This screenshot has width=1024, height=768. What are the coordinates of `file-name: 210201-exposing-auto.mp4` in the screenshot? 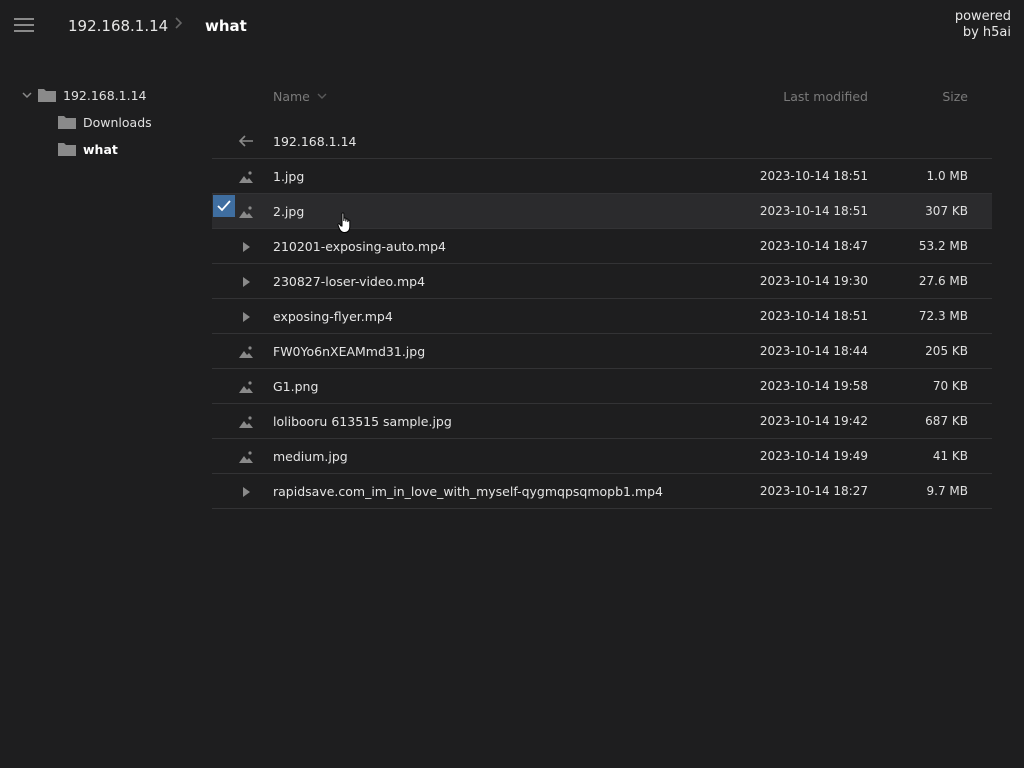 It's located at (359, 246).